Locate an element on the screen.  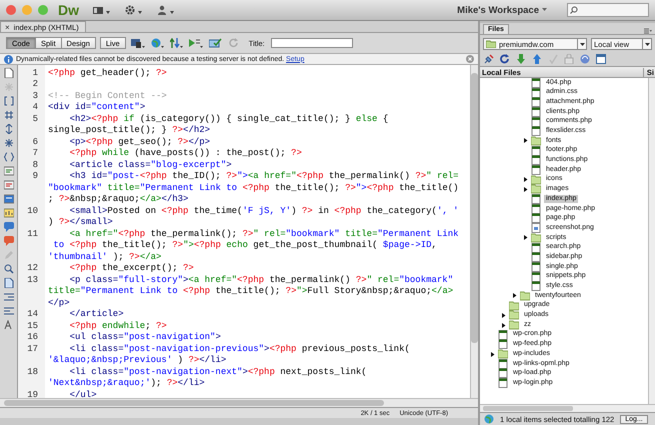
chart-icon is located at coordinates (9, 213).